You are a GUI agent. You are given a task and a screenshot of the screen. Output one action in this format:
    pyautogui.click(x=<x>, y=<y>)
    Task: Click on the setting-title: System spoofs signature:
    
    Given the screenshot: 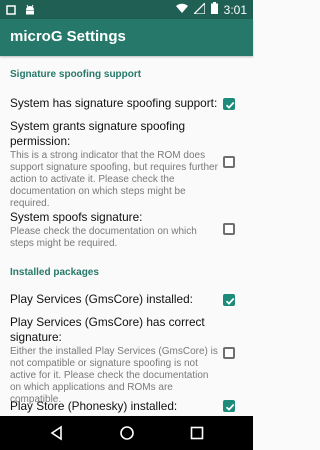 What is the action you would take?
    pyautogui.click(x=76, y=217)
    